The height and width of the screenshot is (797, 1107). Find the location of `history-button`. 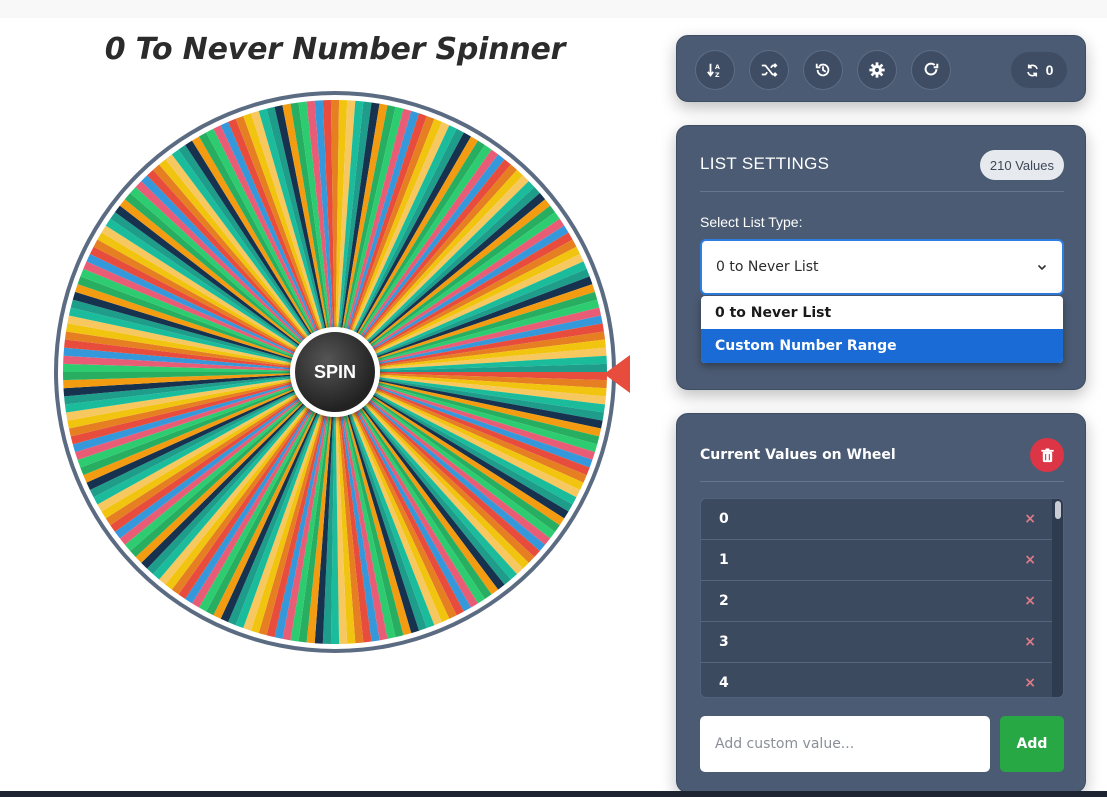

history-button is located at coordinates (823, 70).